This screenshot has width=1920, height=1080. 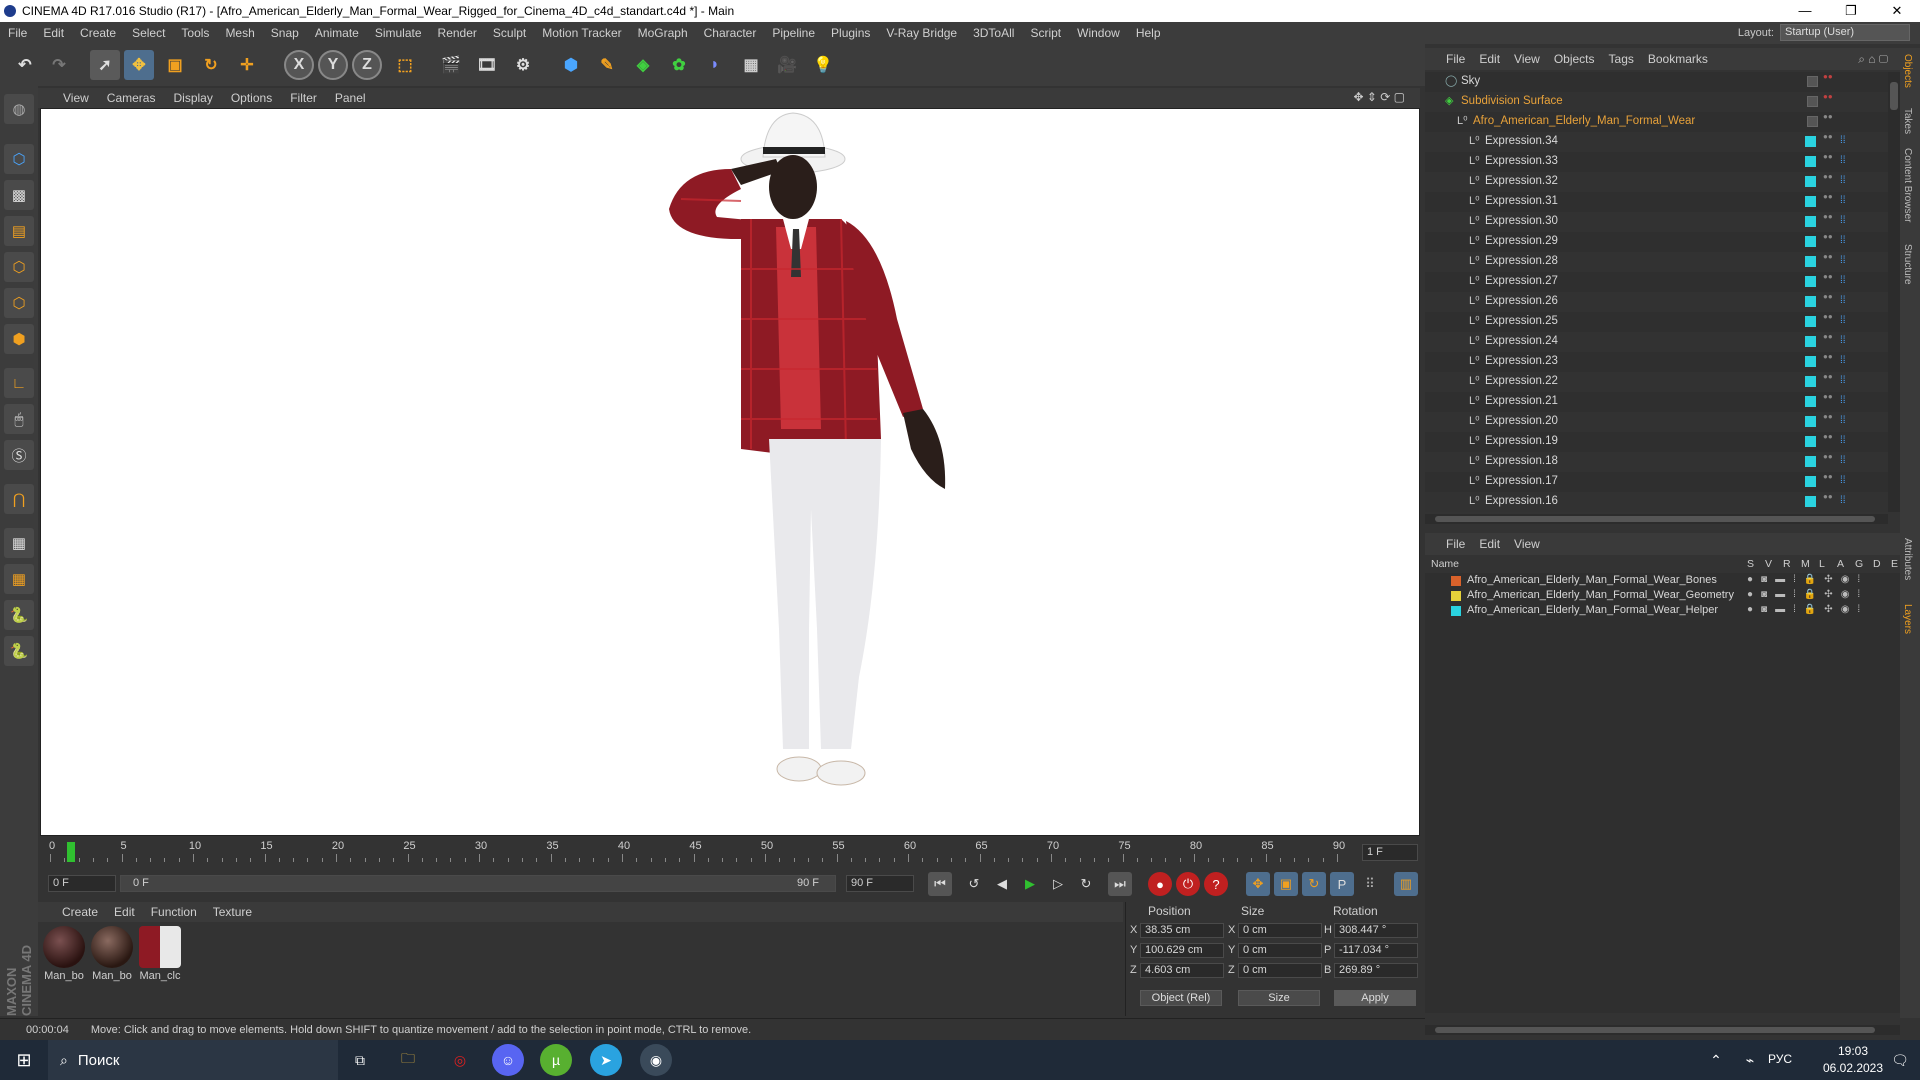 What do you see at coordinates (71, 852) in the screenshot?
I see `playhead` at bounding box center [71, 852].